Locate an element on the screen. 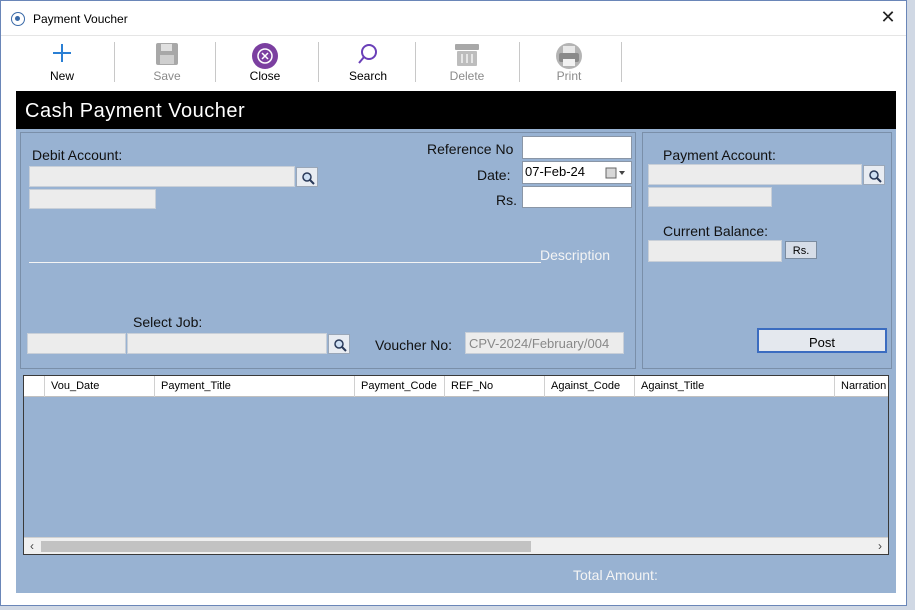 The height and width of the screenshot is (610, 915). save-icon is located at coordinates (167, 54).